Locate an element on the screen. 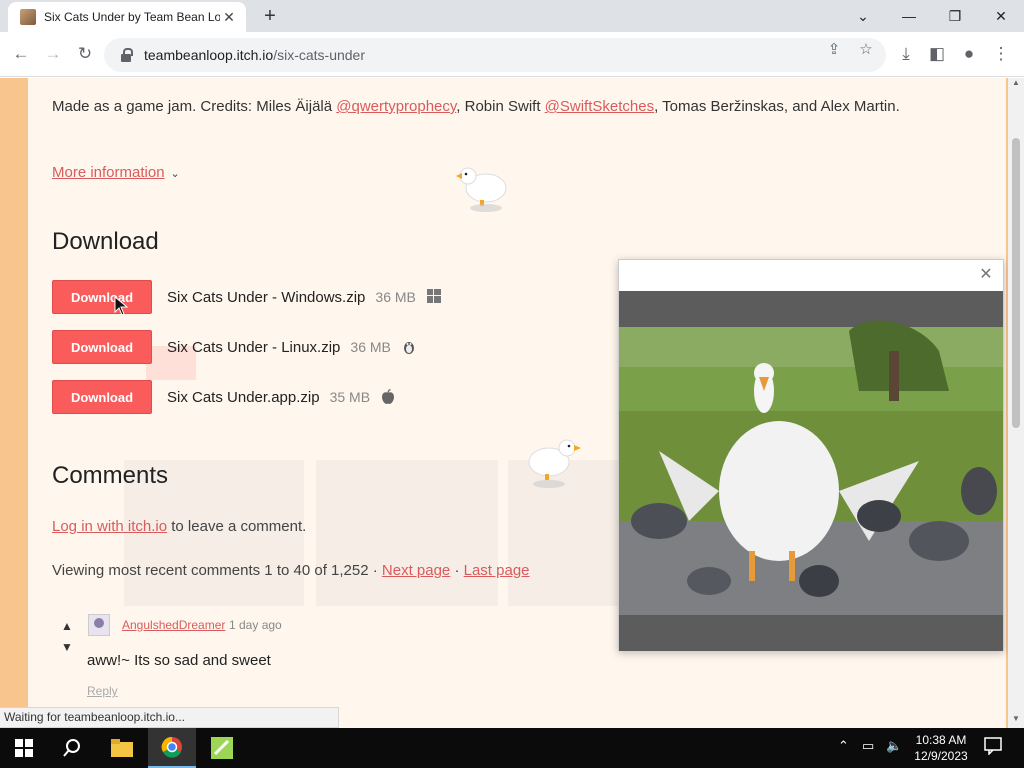  scrollbar-thumb is located at coordinates (1016, 283).